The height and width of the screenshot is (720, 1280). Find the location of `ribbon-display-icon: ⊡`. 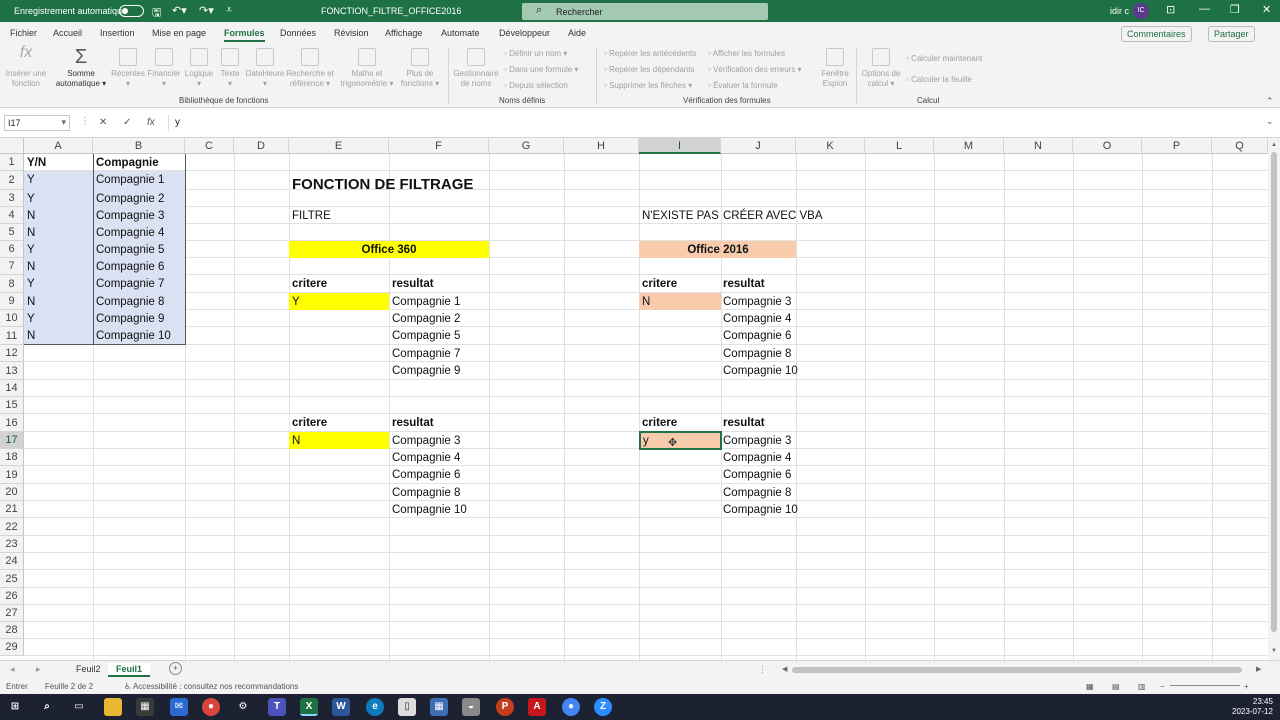

ribbon-display-icon: ⊡ is located at coordinates (1170, 9).